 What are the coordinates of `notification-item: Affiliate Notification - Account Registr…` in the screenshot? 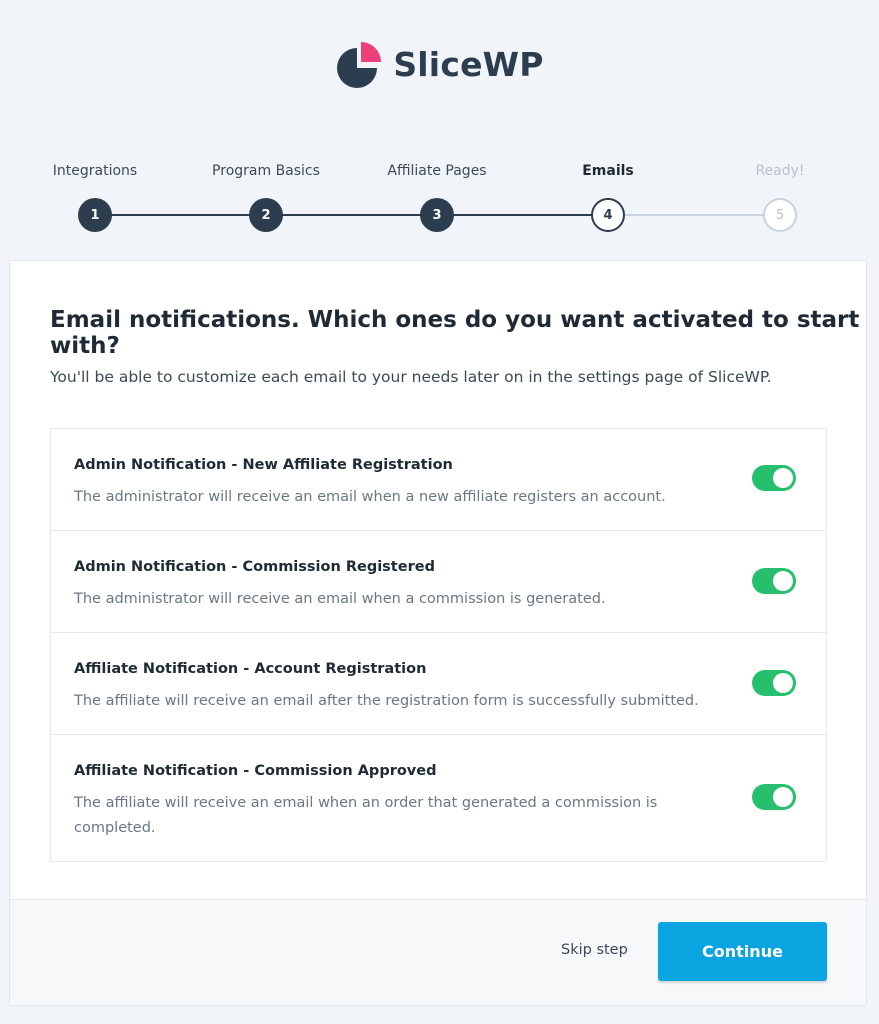 It's located at (438, 684).